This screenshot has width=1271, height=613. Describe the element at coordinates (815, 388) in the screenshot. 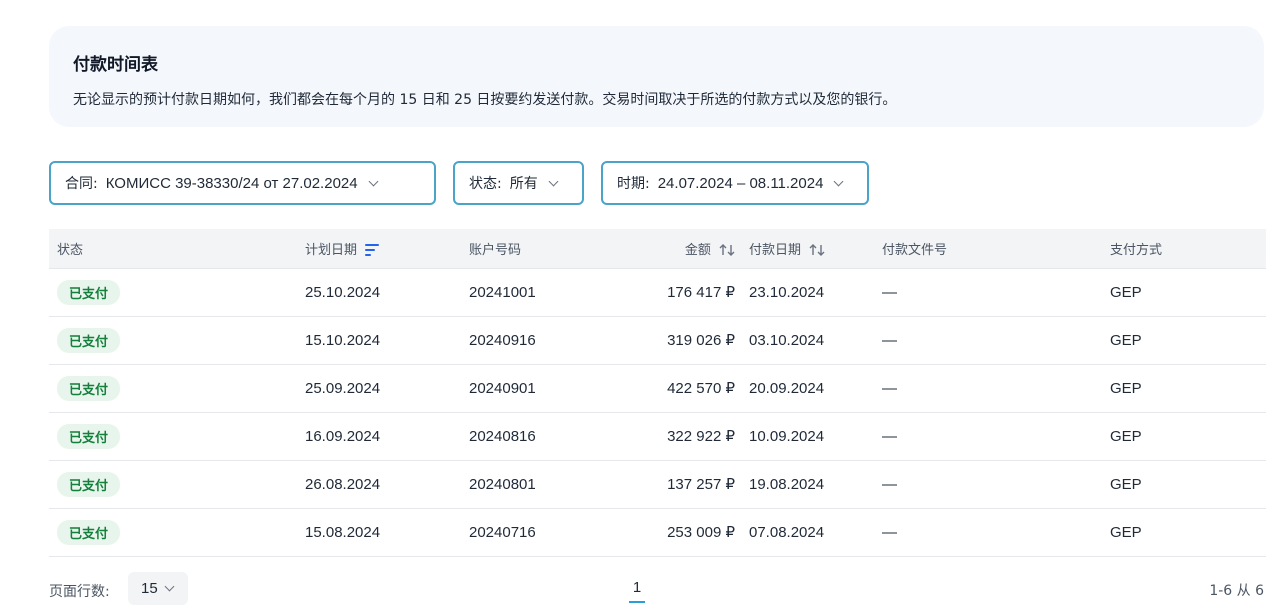

I see `pay-date-cell: 20.09.2024` at that location.